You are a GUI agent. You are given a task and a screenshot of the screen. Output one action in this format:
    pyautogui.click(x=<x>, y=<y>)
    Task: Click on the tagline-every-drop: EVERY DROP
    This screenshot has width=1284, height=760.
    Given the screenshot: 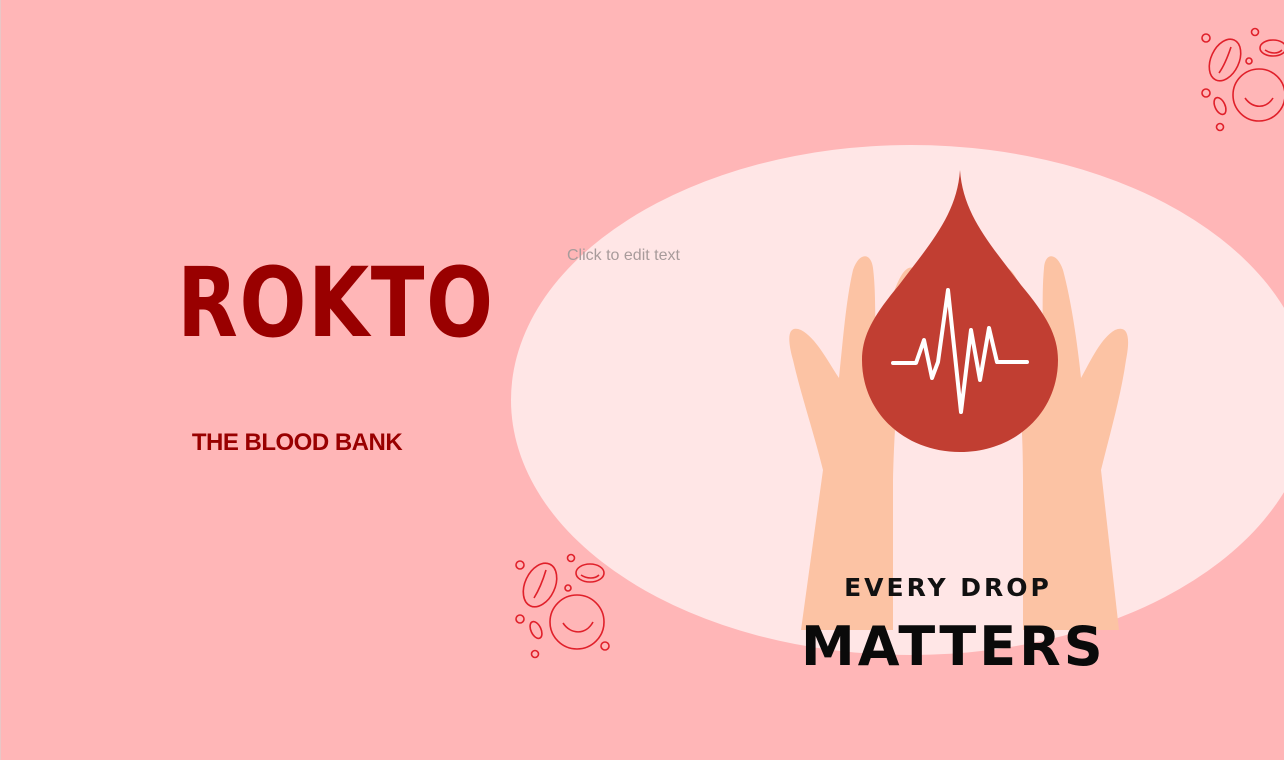 What is the action you would take?
    pyautogui.click(x=948, y=587)
    